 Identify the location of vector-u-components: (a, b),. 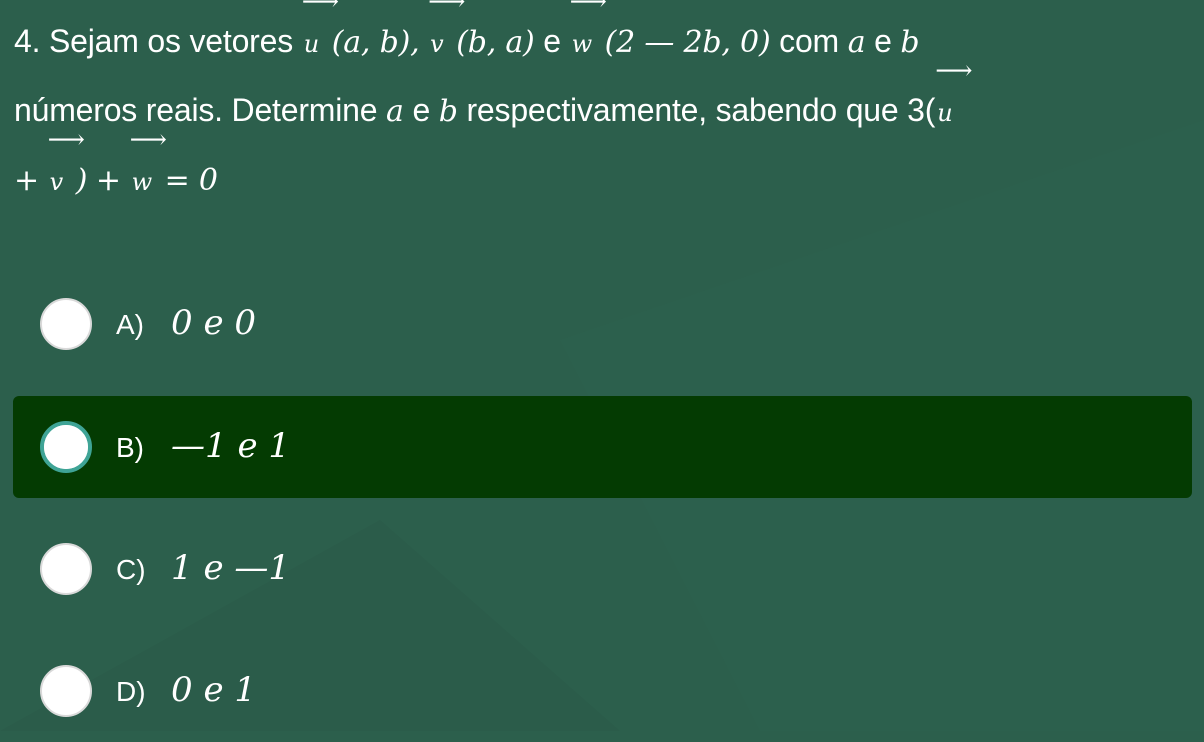
(375, 42).